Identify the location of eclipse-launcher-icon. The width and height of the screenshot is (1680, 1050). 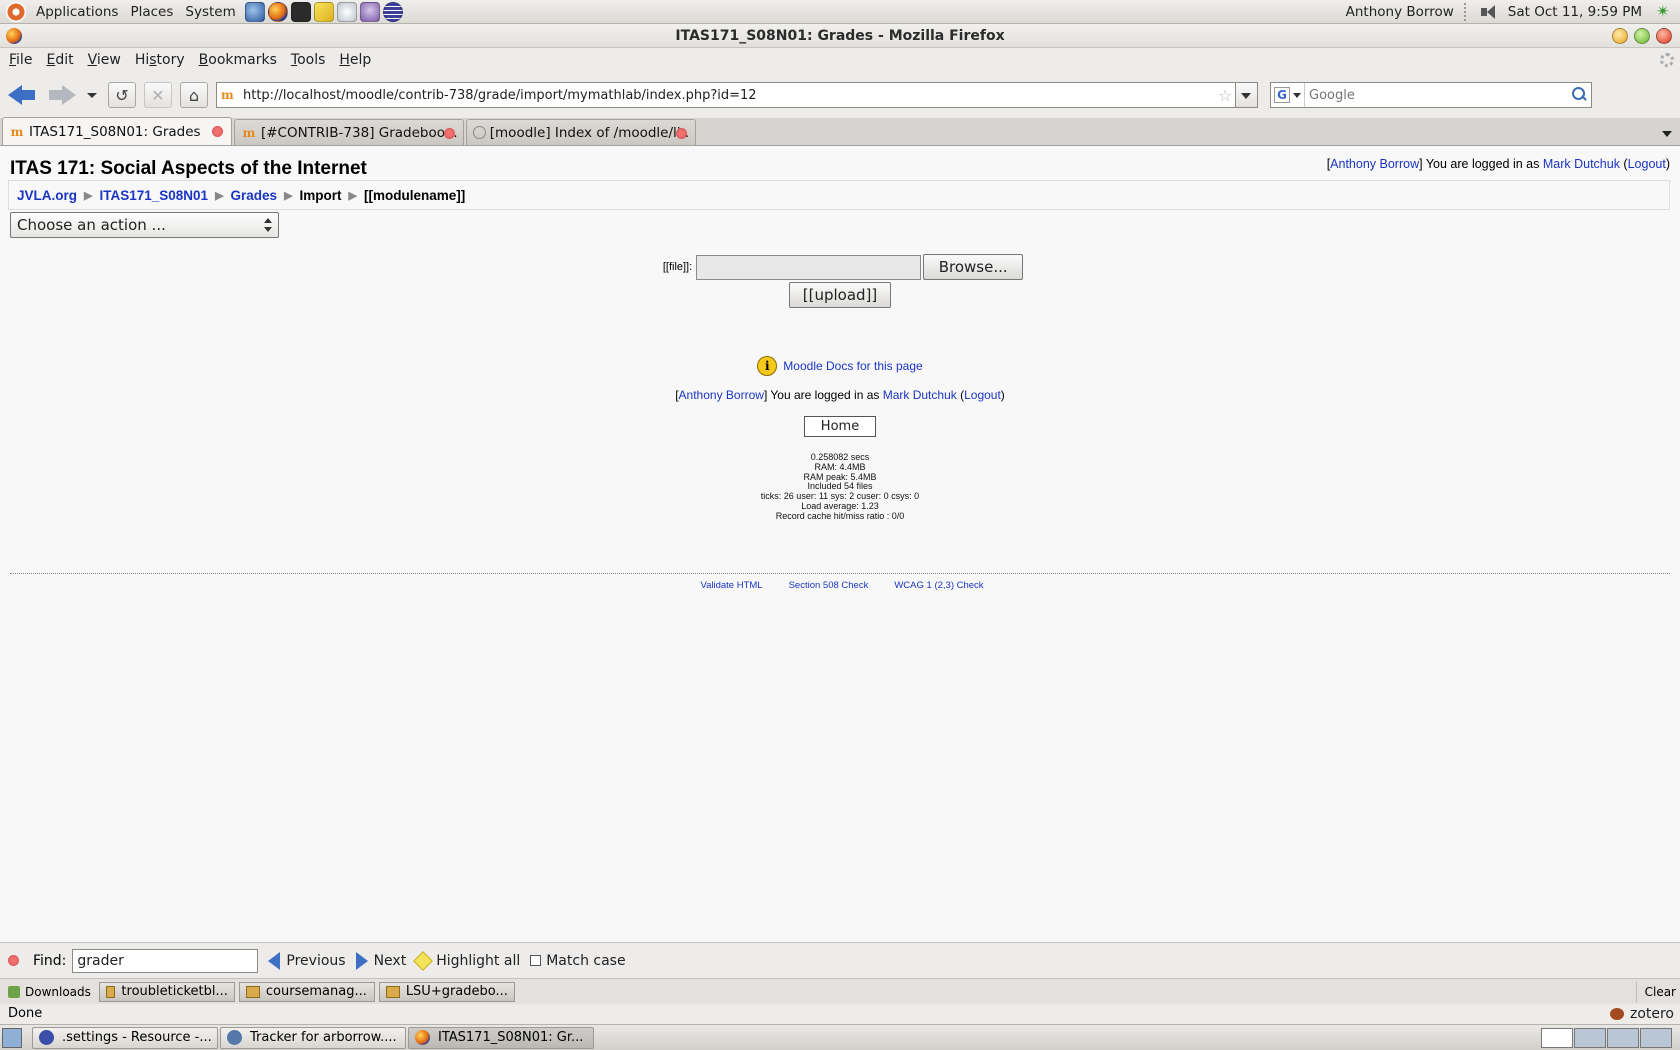
(392, 11).